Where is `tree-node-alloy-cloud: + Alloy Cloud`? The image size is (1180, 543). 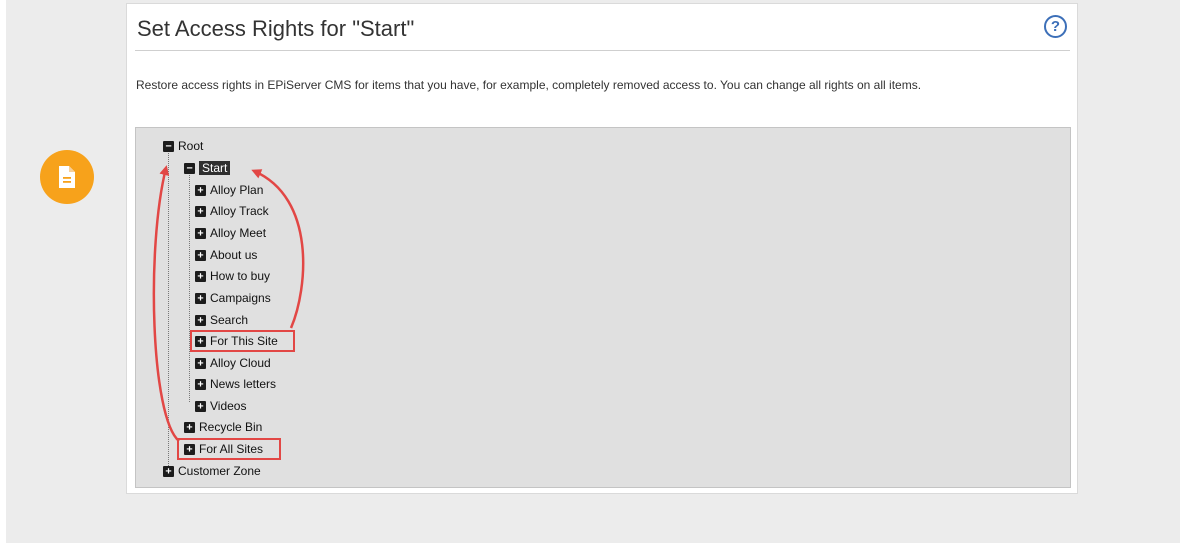 tree-node-alloy-cloud: + Alloy Cloud is located at coordinates (233, 363).